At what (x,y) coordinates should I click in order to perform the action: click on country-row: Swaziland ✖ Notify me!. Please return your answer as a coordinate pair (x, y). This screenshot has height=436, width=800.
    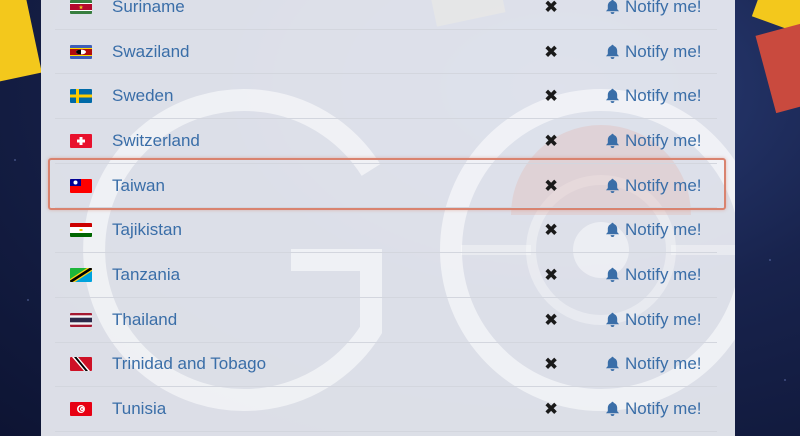
    Looking at the image, I should click on (386, 52).